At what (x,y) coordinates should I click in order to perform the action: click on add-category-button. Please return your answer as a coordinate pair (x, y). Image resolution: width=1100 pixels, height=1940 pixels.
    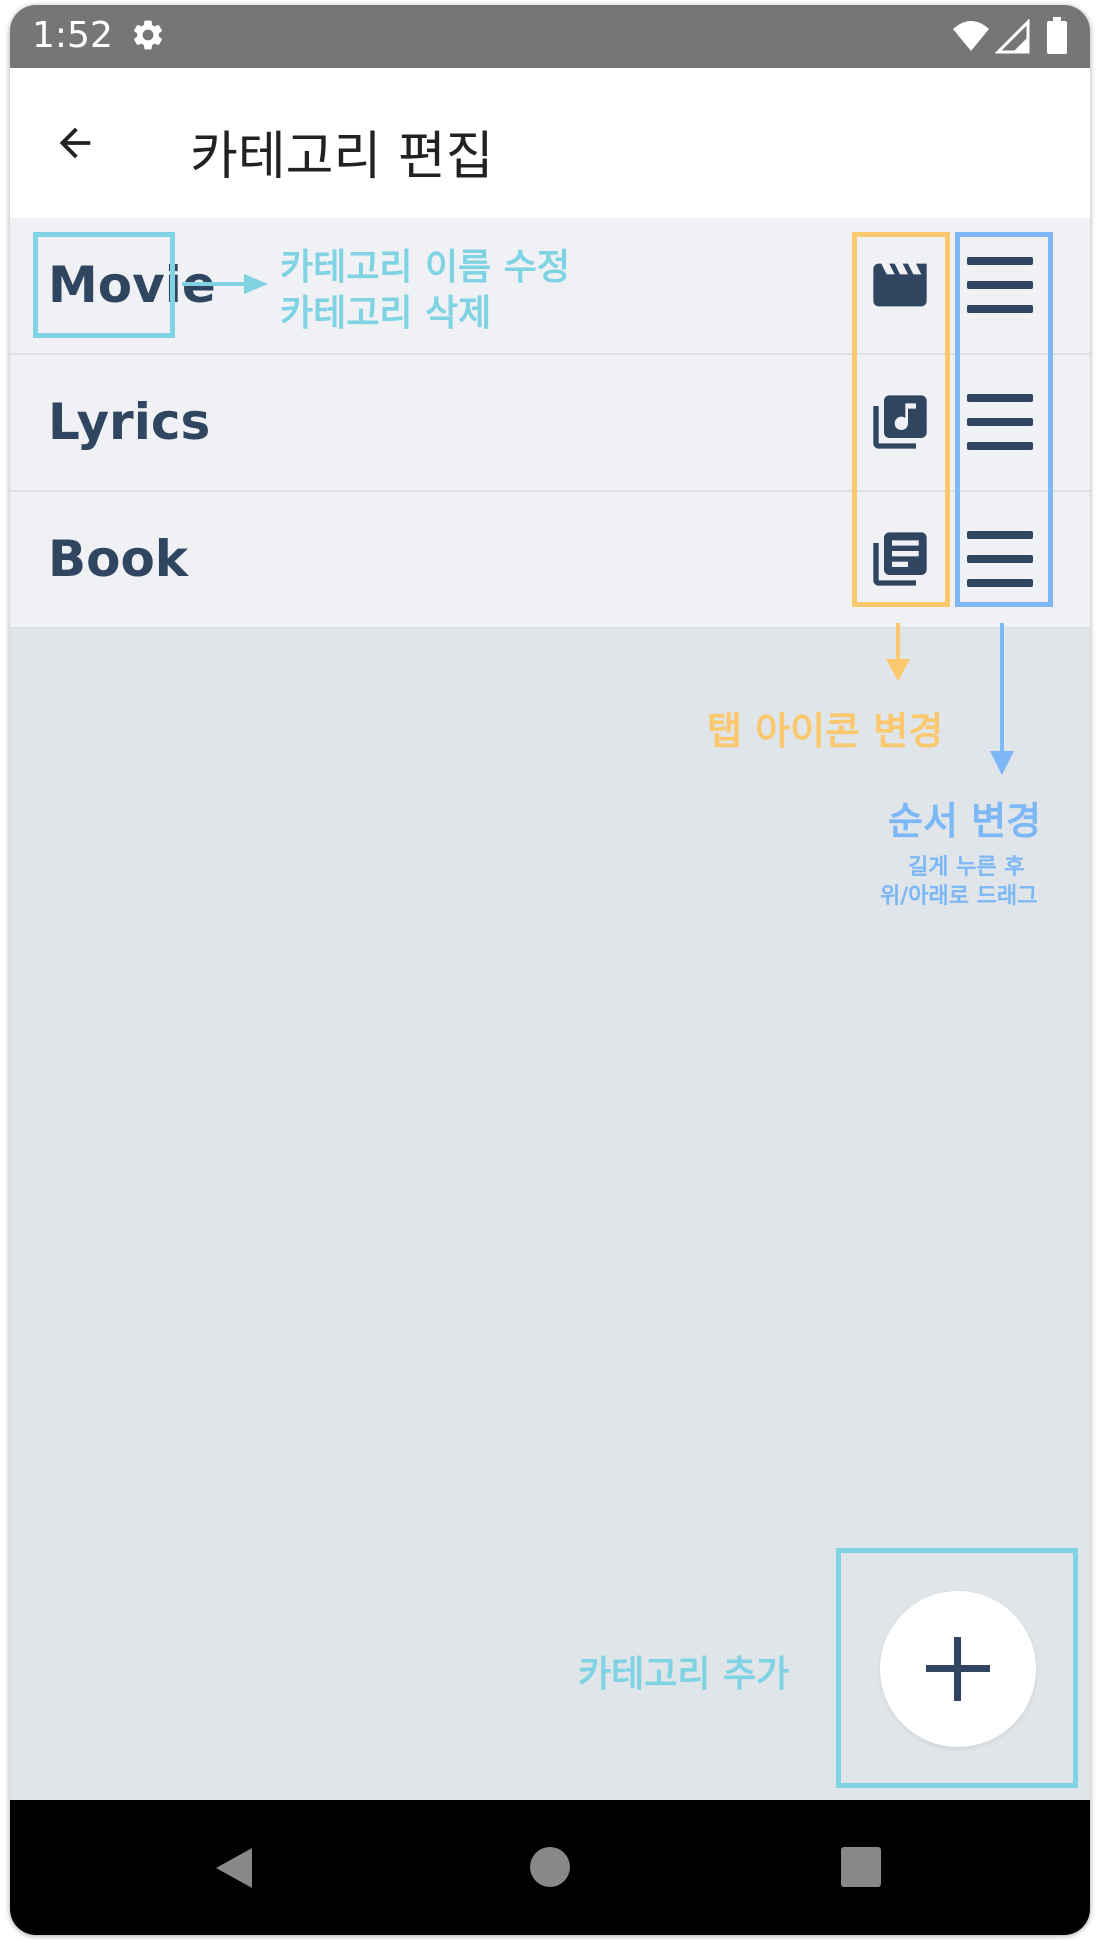
    Looking at the image, I should click on (958, 1669).